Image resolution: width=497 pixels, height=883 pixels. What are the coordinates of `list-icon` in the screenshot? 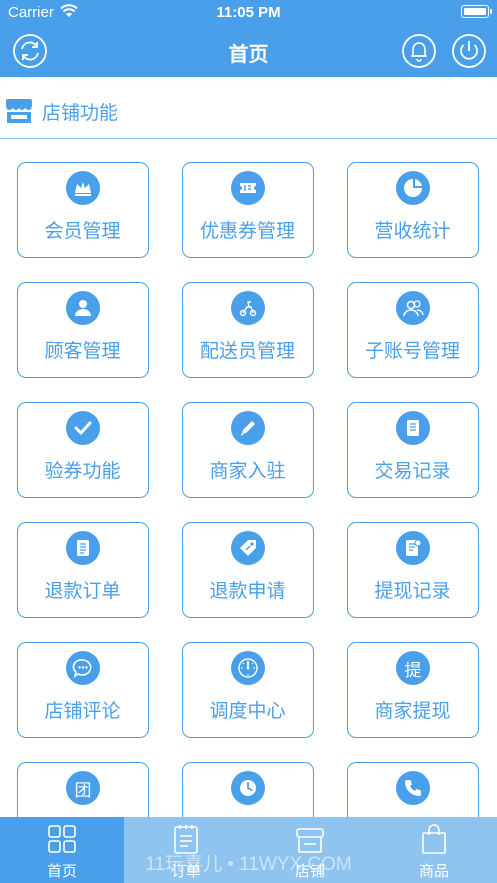 It's located at (83, 548).